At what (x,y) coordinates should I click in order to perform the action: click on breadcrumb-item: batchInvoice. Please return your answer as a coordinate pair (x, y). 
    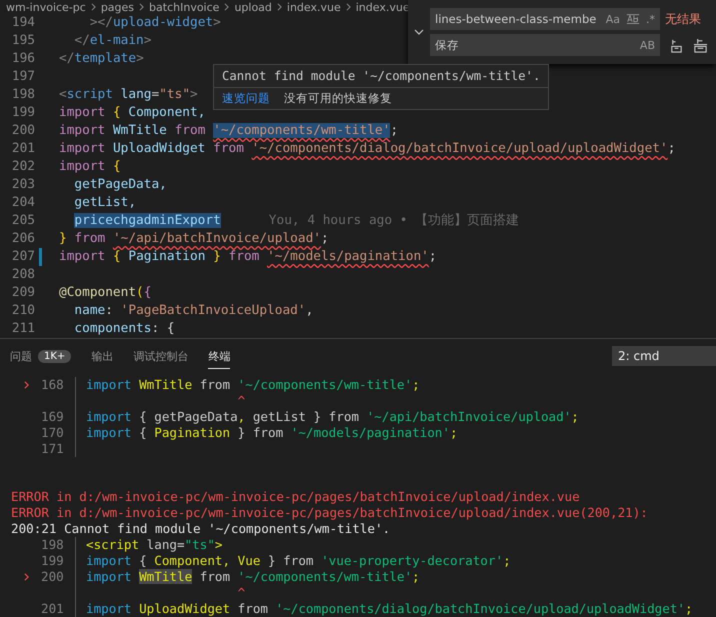
    Looking at the image, I should click on (184, 7).